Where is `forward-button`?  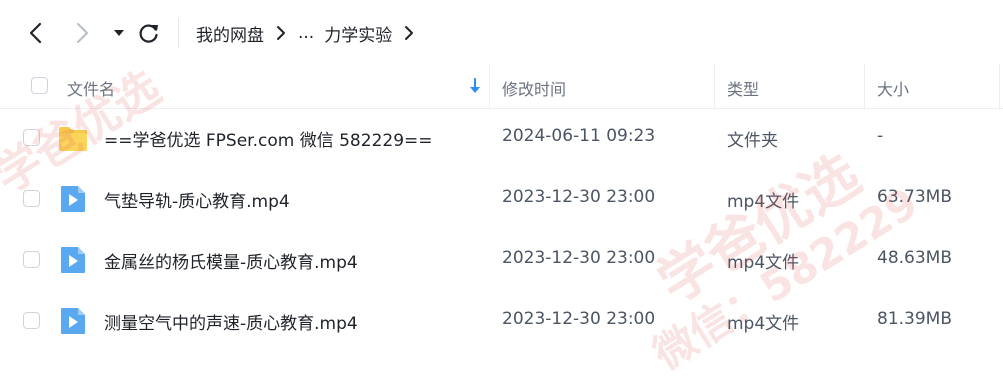 forward-button is located at coordinates (83, 33).